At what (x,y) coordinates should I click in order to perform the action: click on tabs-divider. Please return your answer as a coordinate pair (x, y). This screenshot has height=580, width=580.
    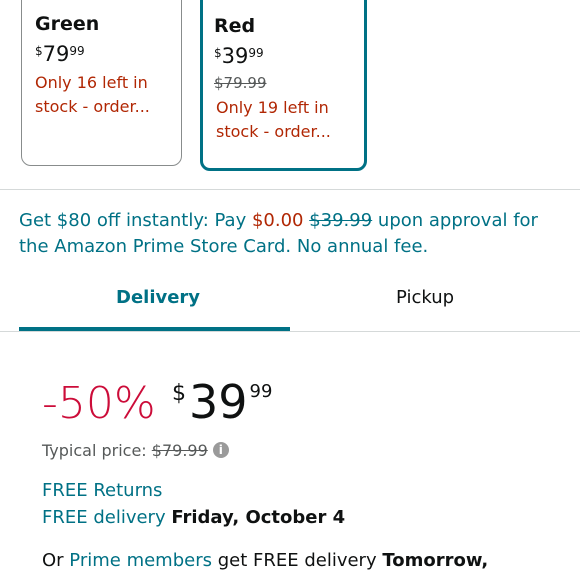
    Looking at the image, I should click on (290, 331).